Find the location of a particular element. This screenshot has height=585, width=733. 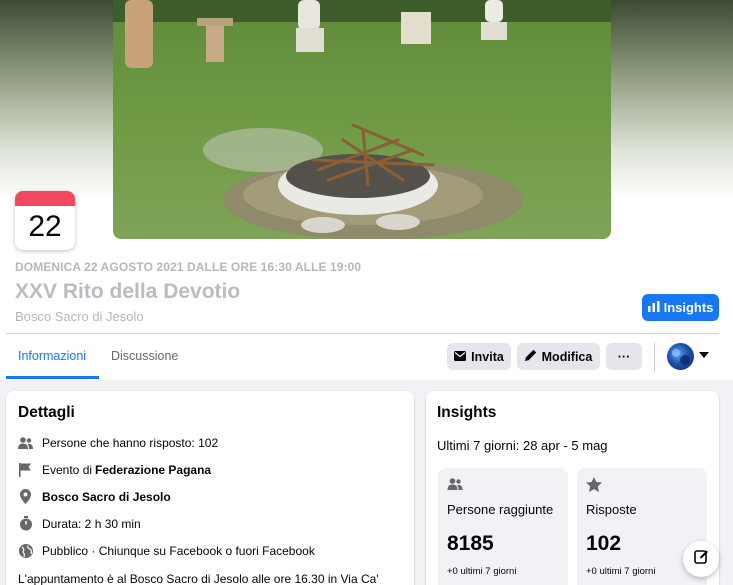

stat-label: Persone raggiunte is located at coordinates (500, 509).